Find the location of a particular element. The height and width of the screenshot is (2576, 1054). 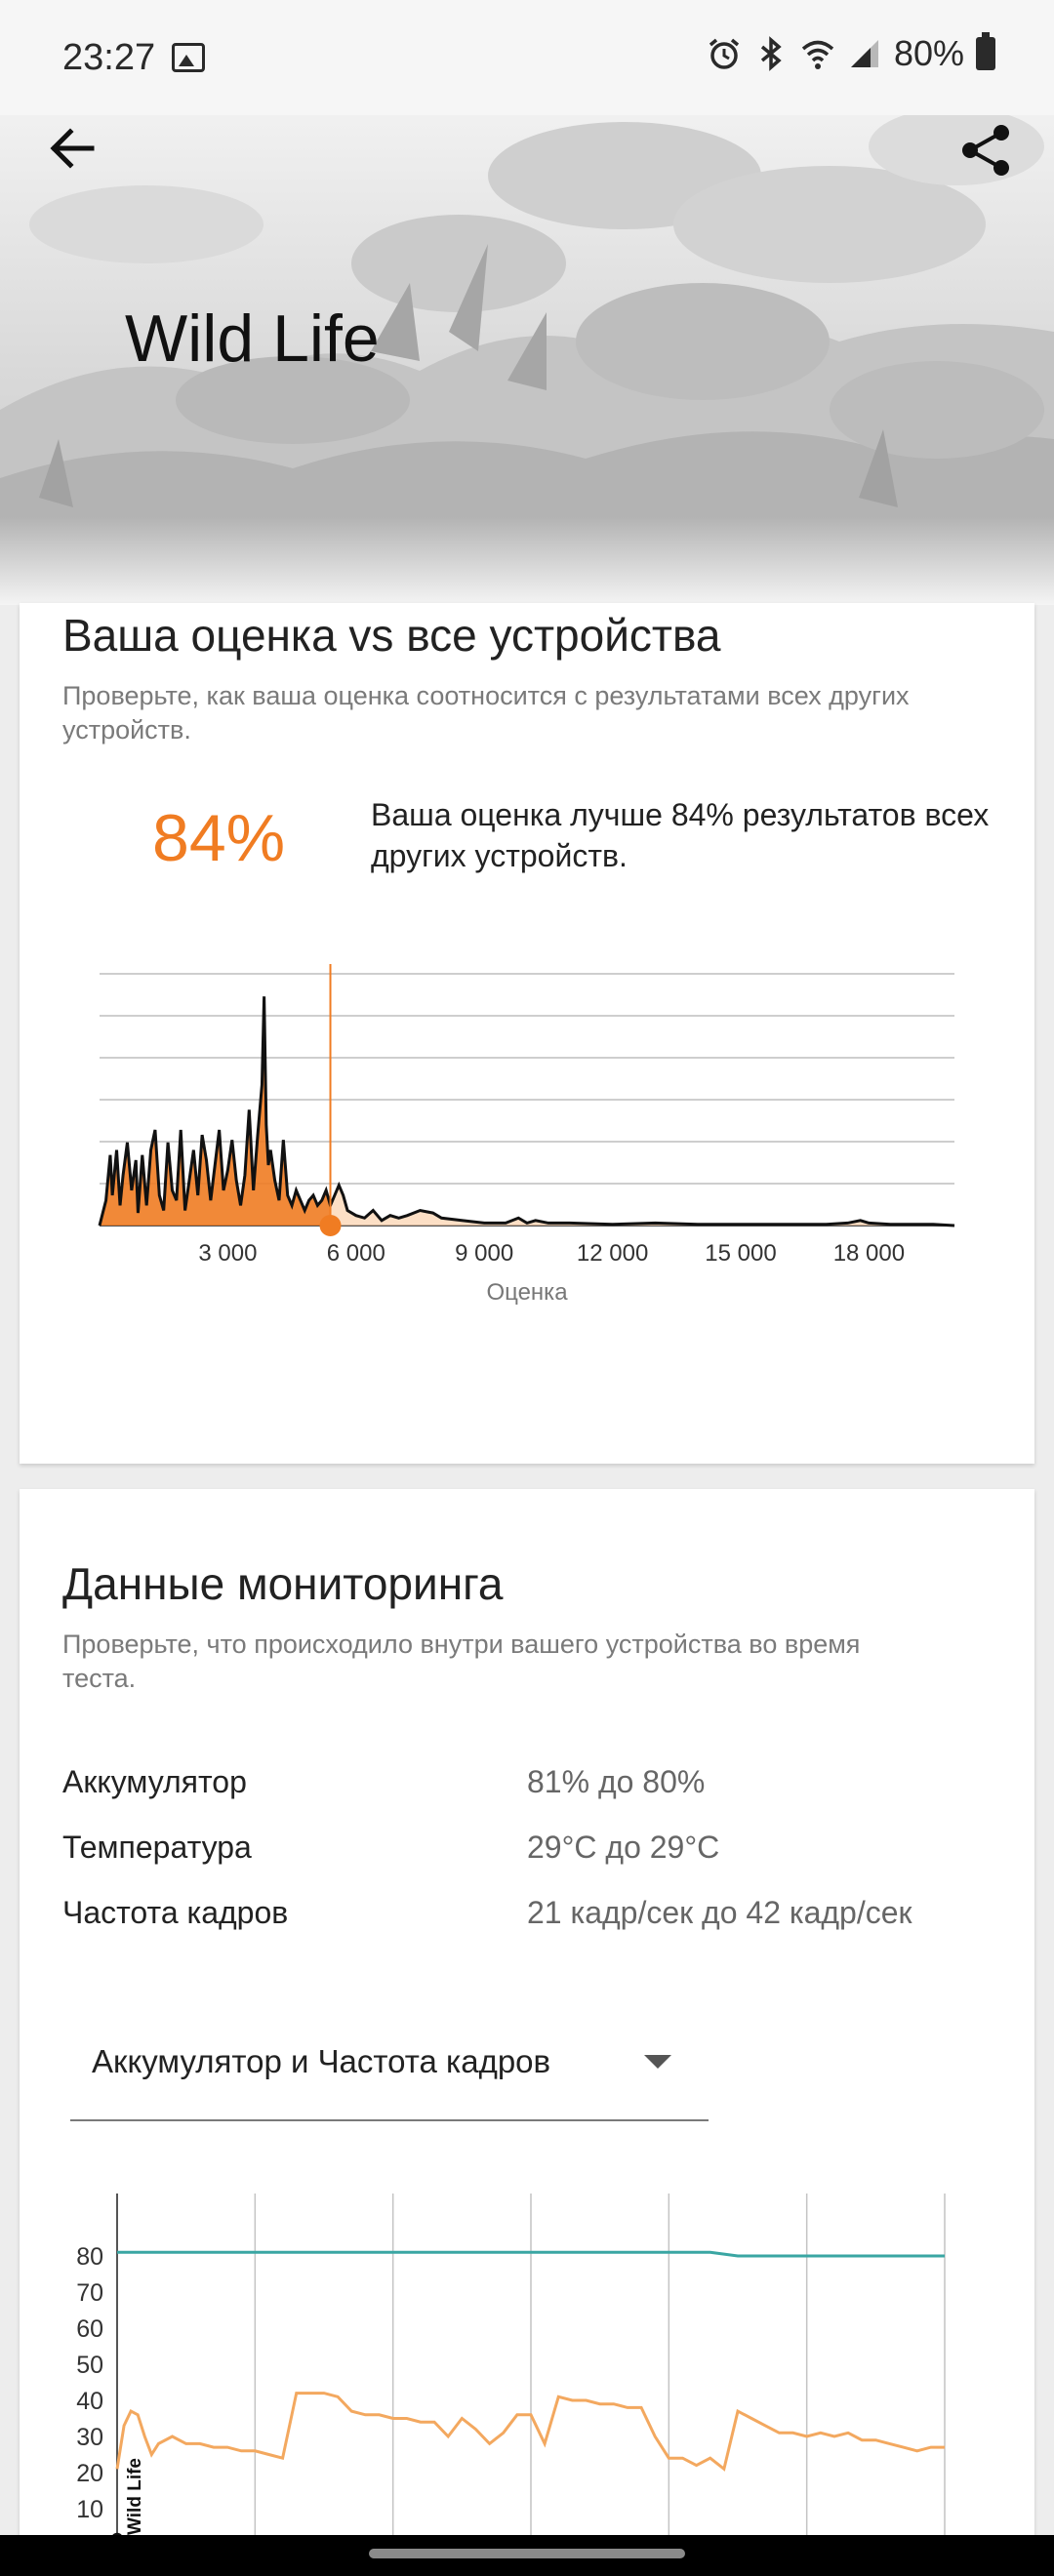

chart-metric-dropdown: Аккумулятор и Частота кадров is located at coordinates (390, 2060).